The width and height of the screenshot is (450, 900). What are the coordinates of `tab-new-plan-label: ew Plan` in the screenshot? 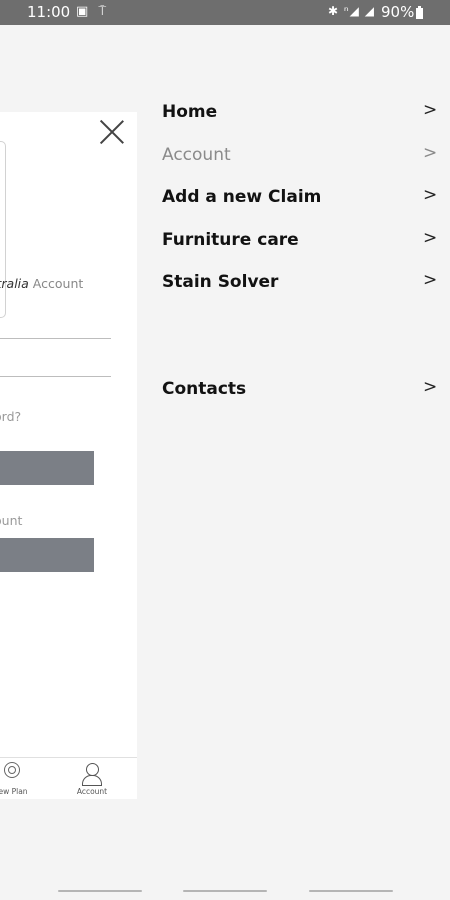 It's located at (14, 791).